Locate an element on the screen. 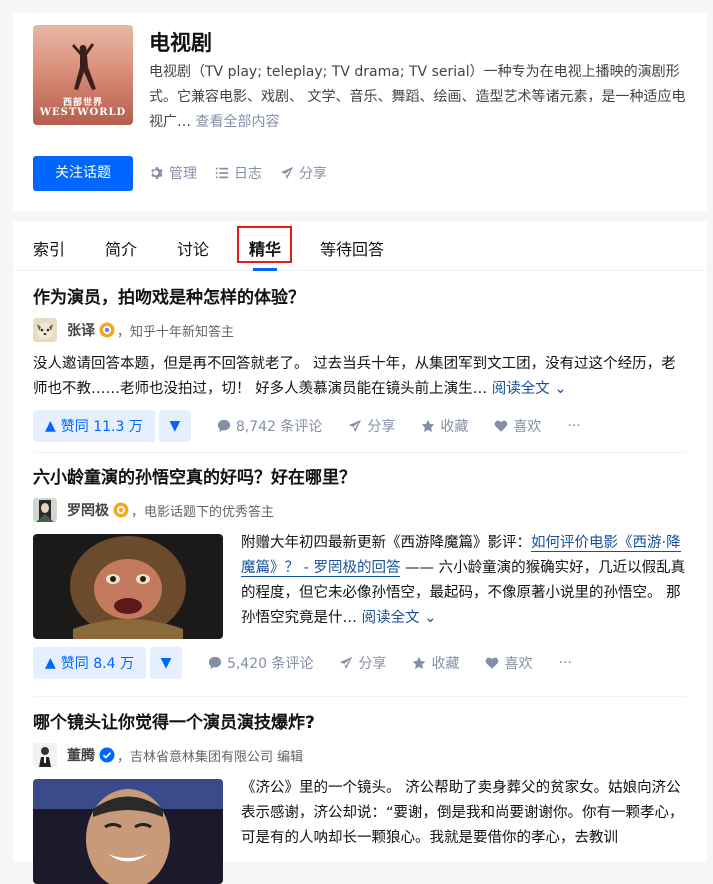  tab-intro: 简介 is located at coordinates (121, 248).